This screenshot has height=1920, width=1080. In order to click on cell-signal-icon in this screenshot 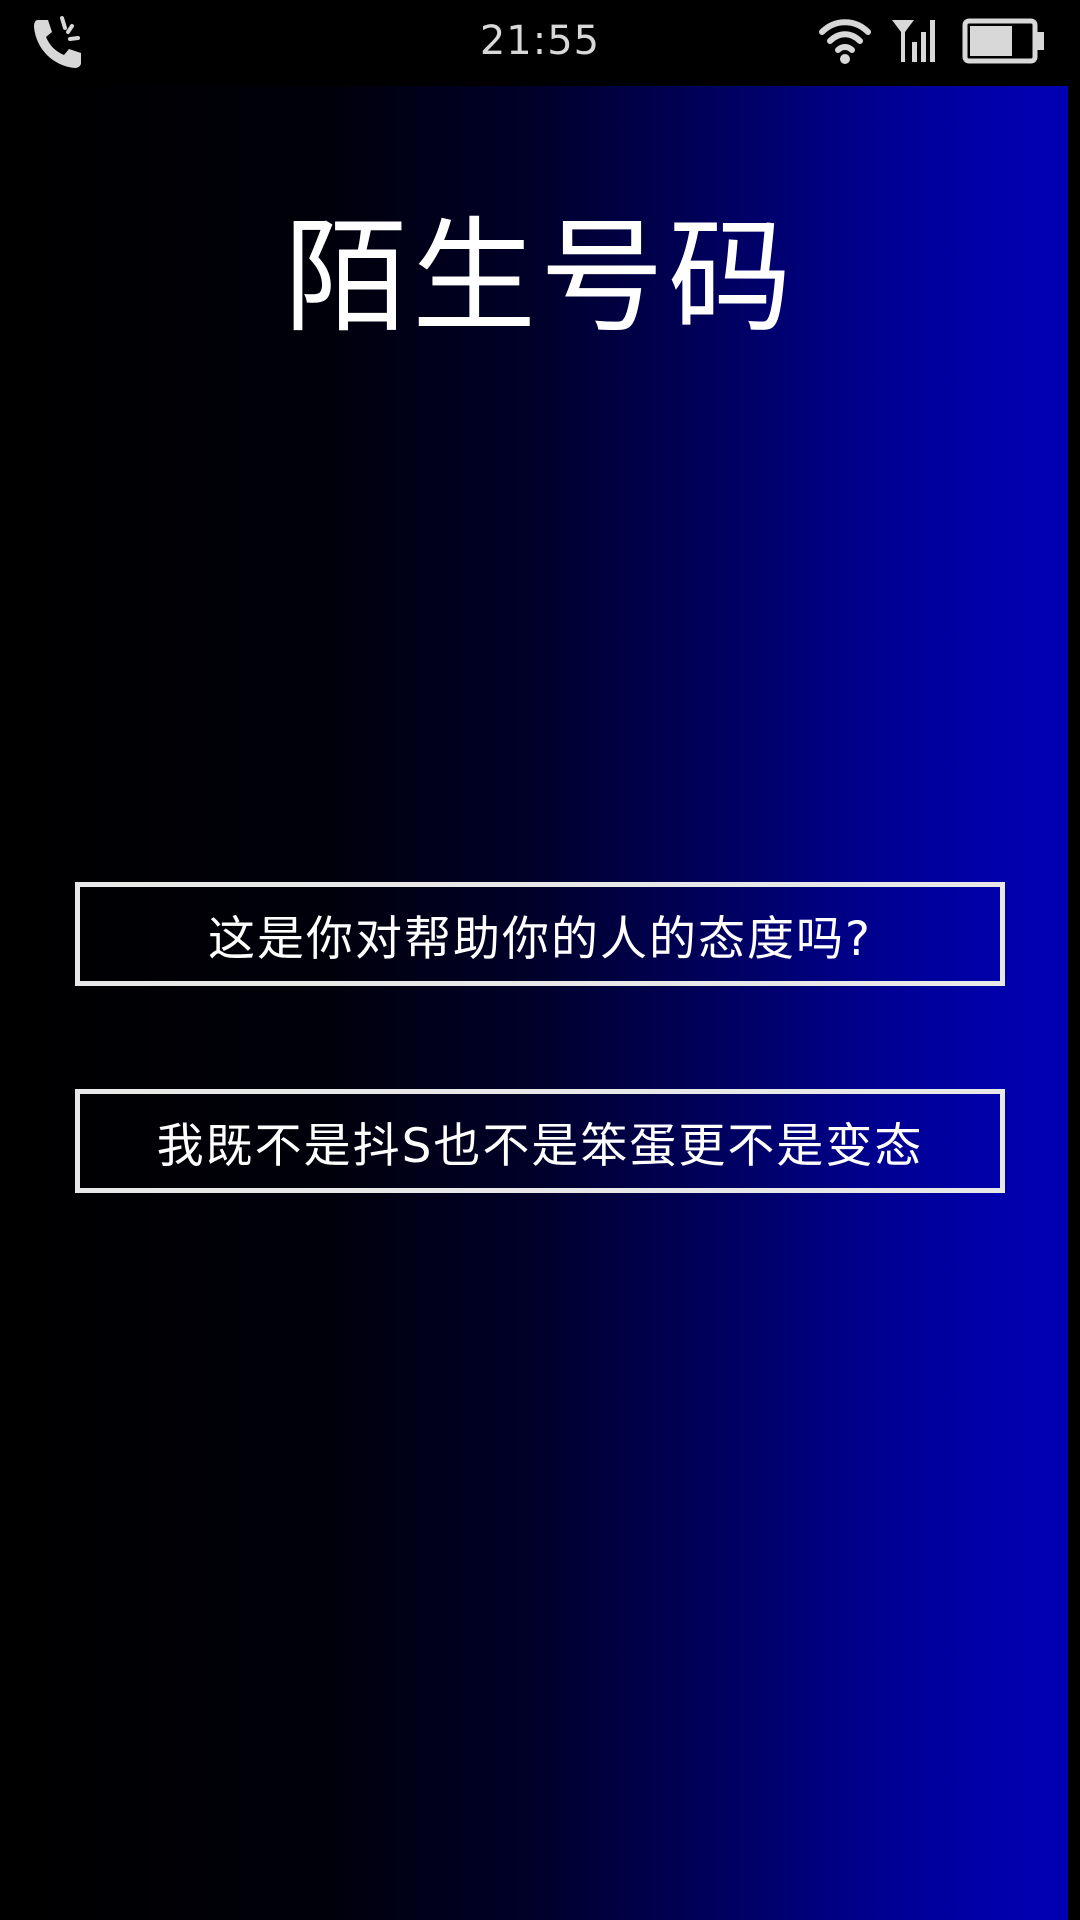, I will do `click(913, 41)`.